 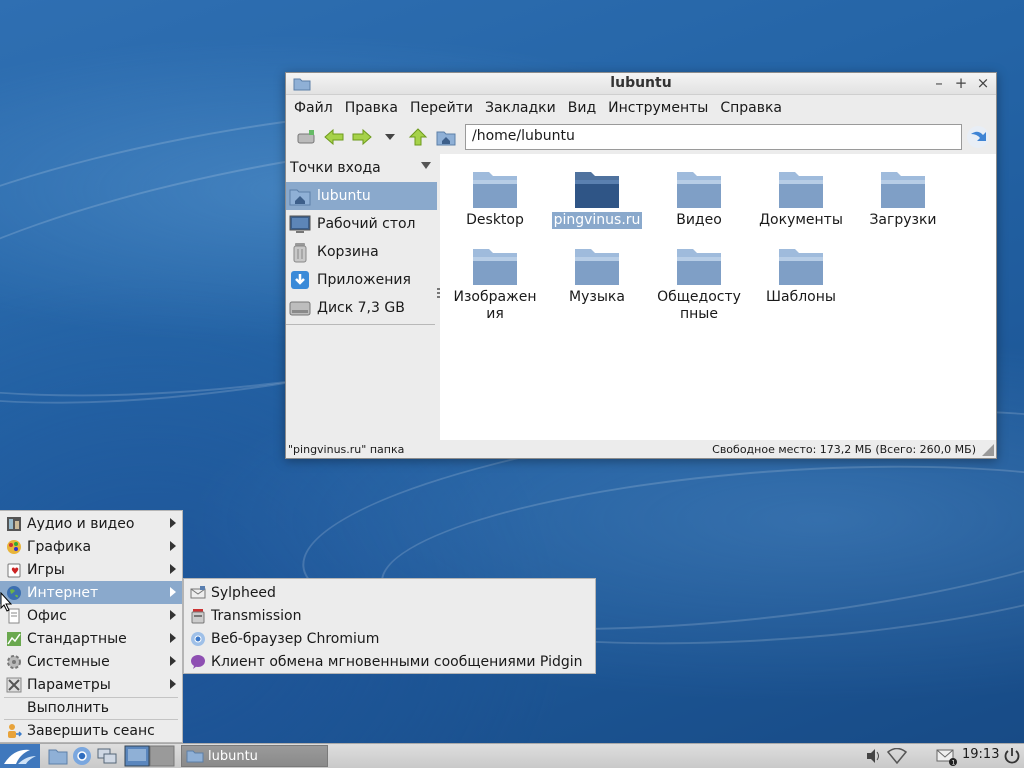 What do you see at coordinates (256, 615) in the screenshot?
I see `submenu-item-label: Transmission` at bounding box center [256, 615].